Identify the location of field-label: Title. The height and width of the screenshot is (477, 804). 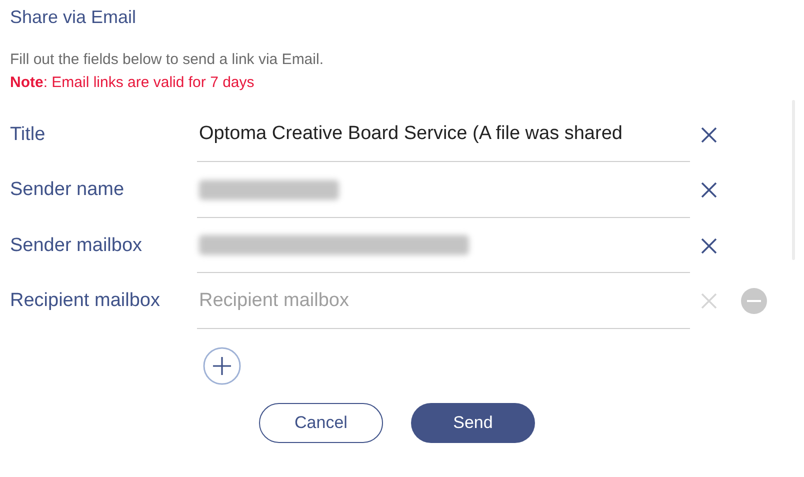
(28, 135).